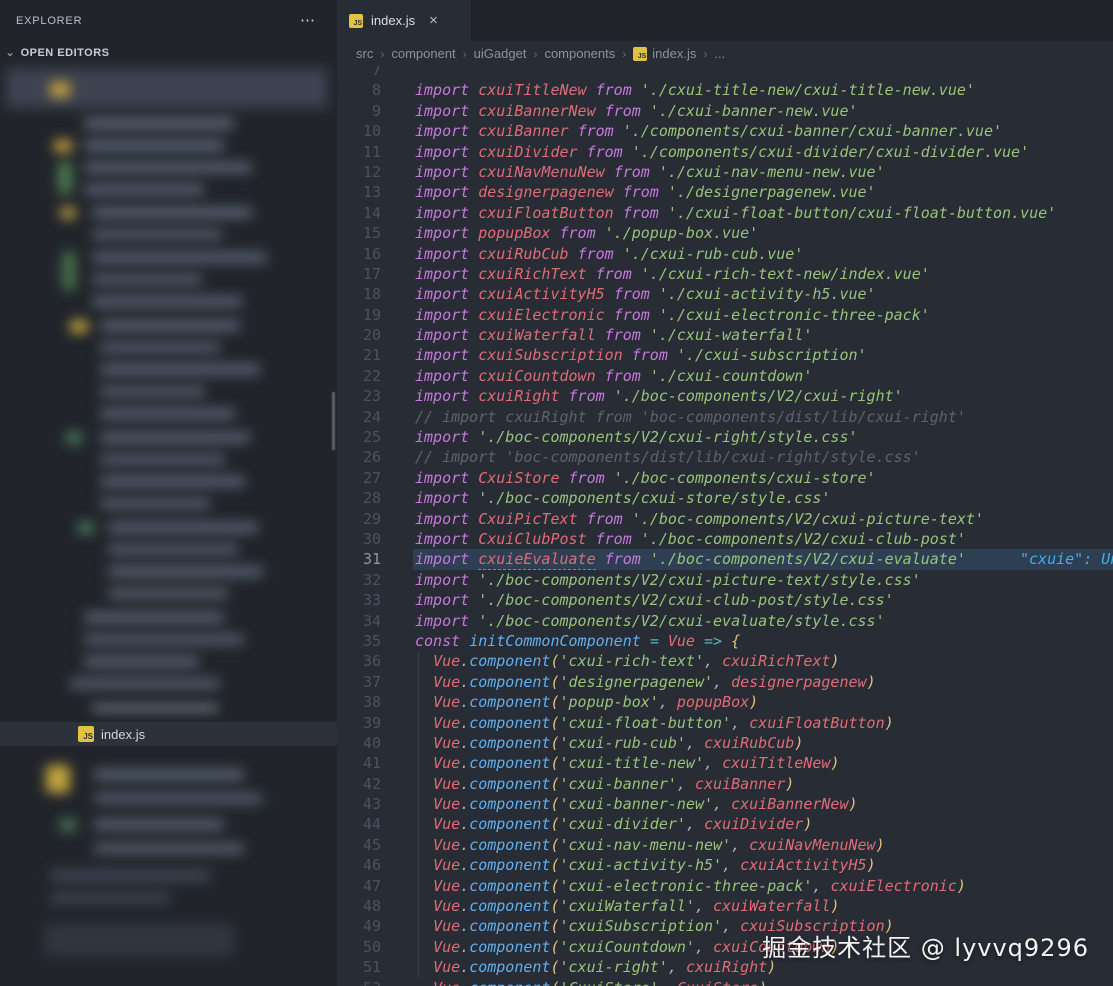 The image size is (1113, 986). Describe the element at coordinates (359, 804) in the screenshot. I see `line-number: 43` at that location.